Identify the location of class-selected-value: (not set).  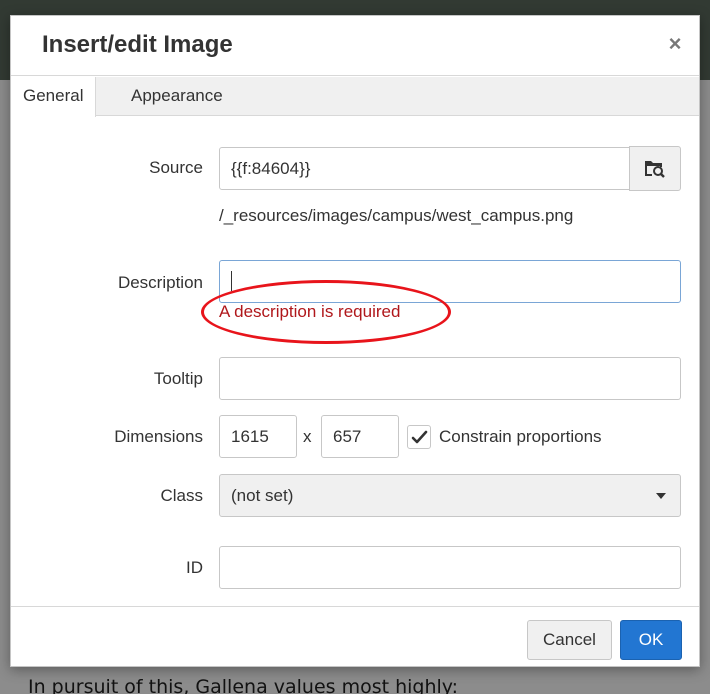
(262, 495).